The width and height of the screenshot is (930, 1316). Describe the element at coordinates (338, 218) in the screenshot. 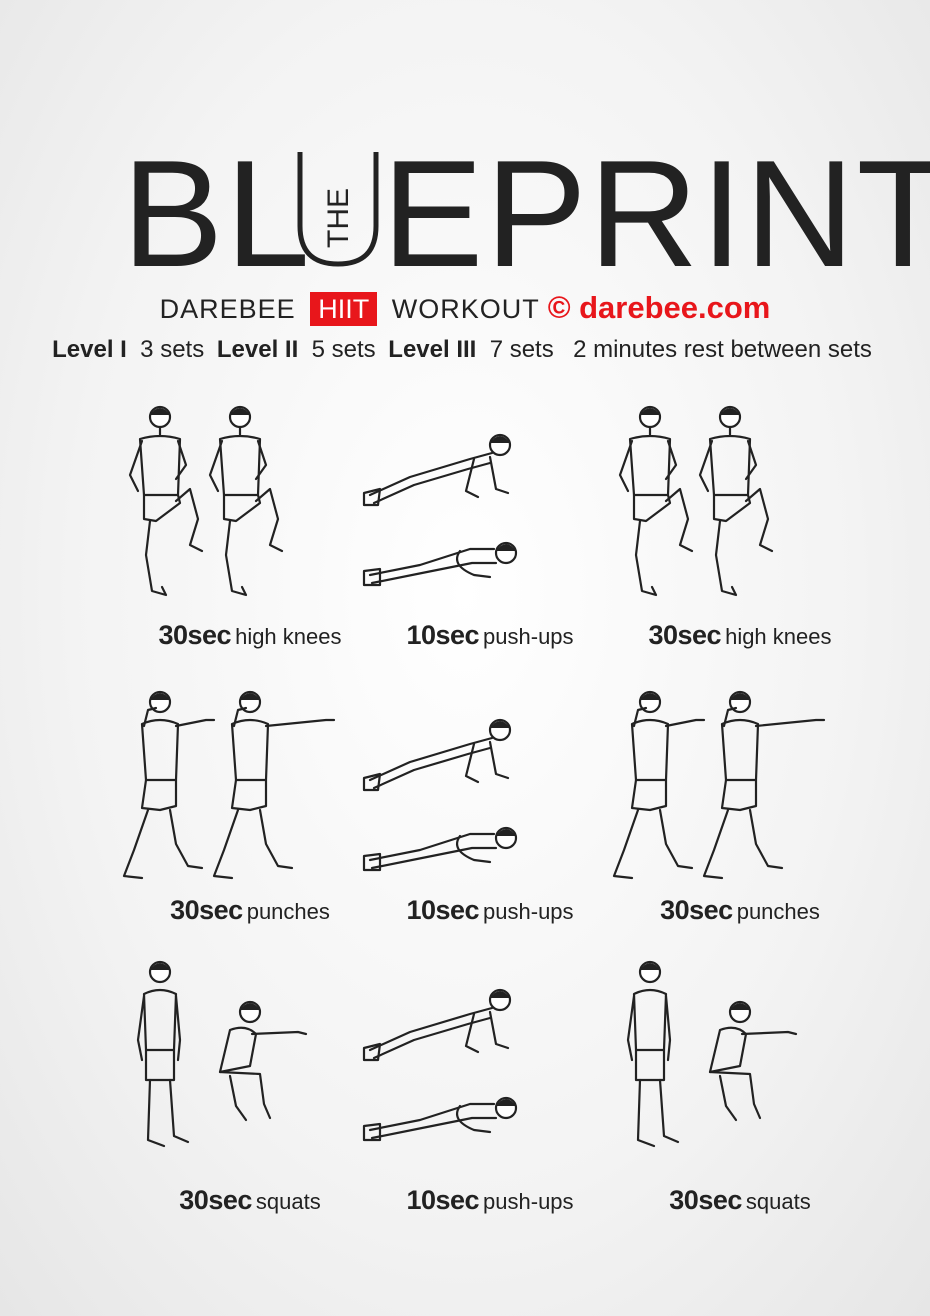

I see `title-the: THE` at that location.